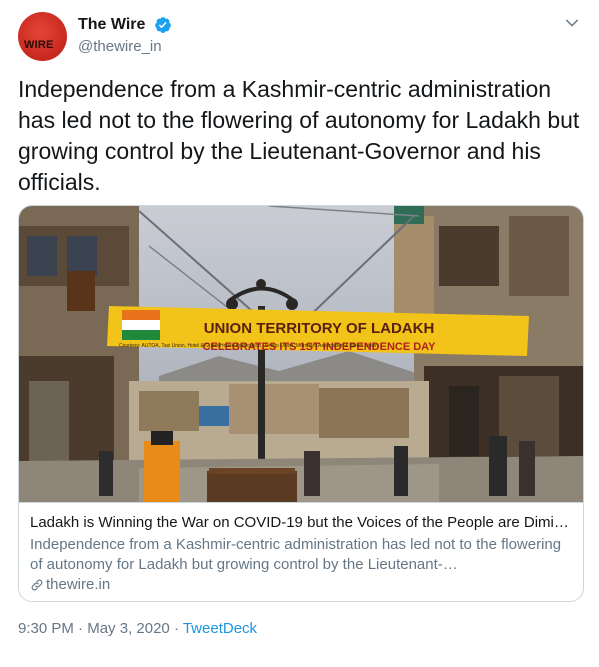 Image resolution: width=599 pixels, height=667 pixels. What do you see at coordinates (46, 628) in the screenshot?
I see `tweet-time: 9:30 PM` at bounding box center [46, 628].